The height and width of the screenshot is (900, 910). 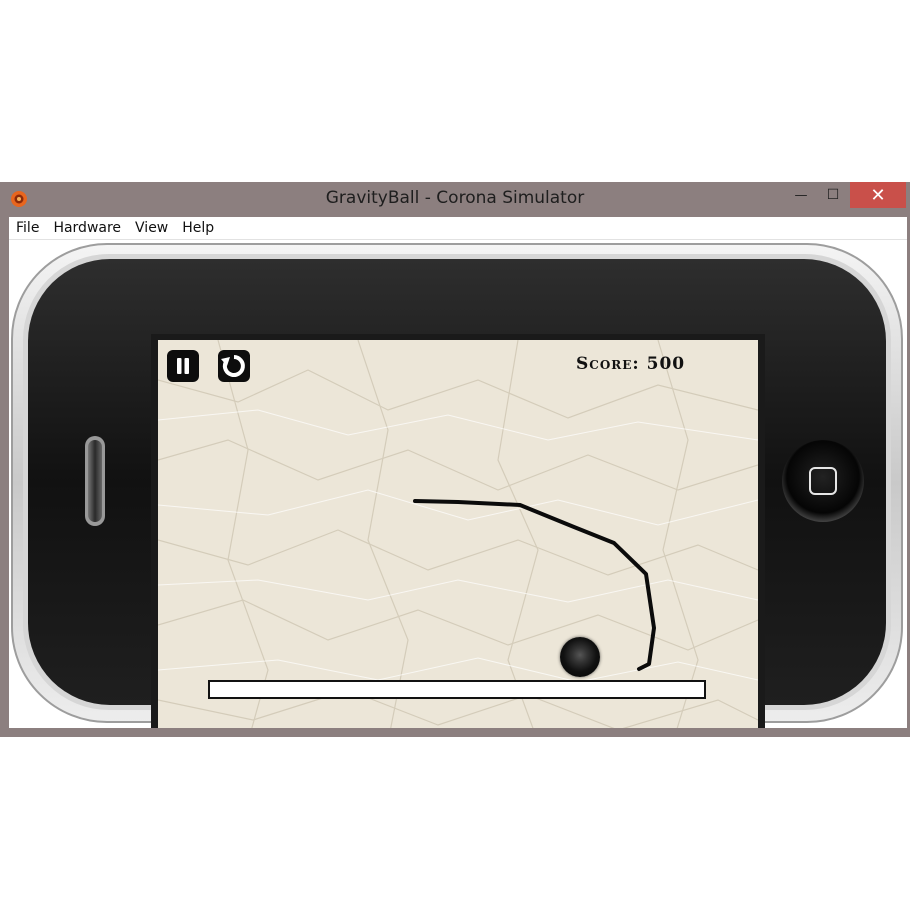 What do you see at coordinates (198, 228) in the screenshot?
I see `menu-help: Help` at bounding box center [198, 228].